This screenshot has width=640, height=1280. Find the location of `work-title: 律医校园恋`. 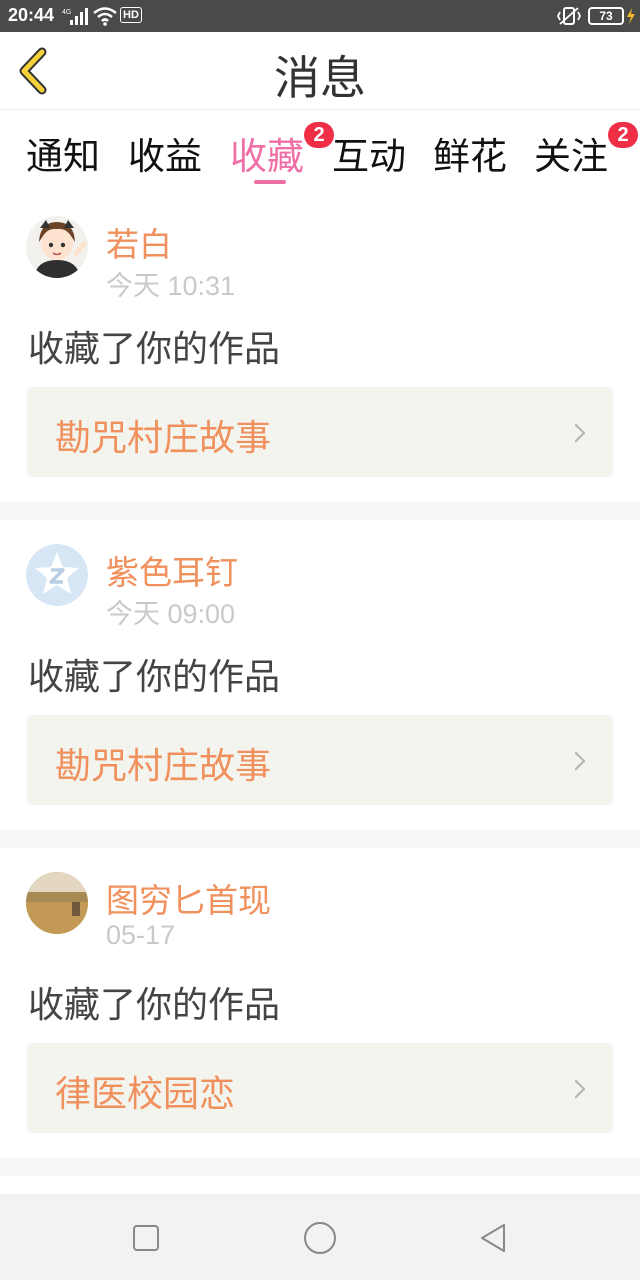

work-title: 律医校园恋 is located at coordinates (145, 1094).